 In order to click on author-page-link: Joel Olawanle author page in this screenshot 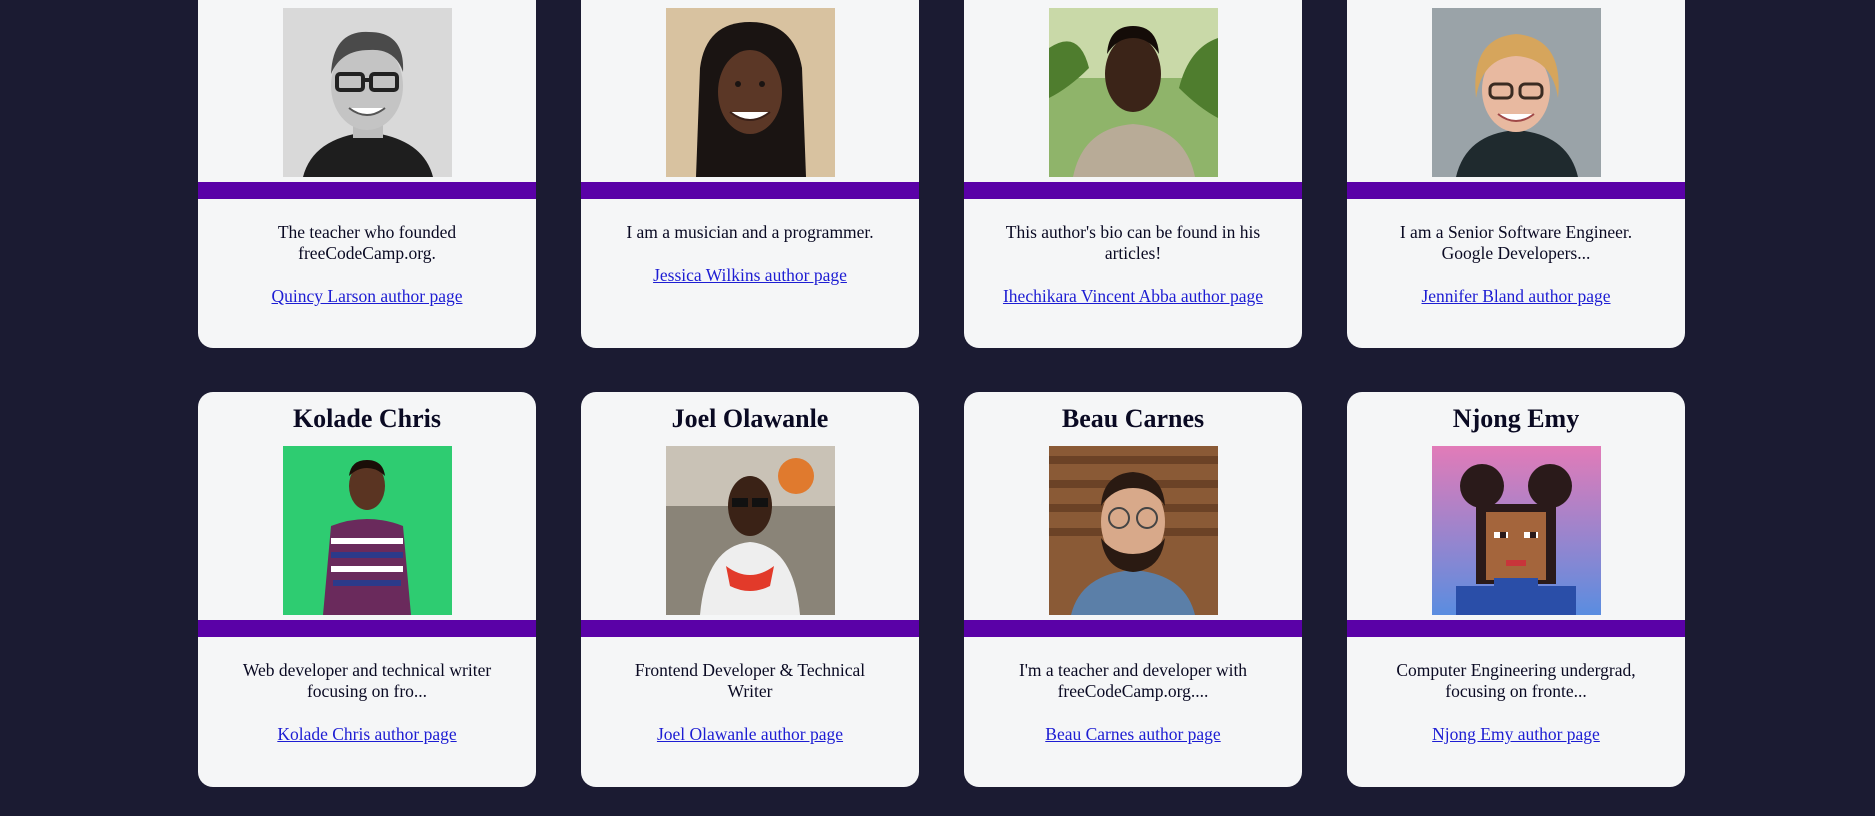, I will do `click(750, 734)`.